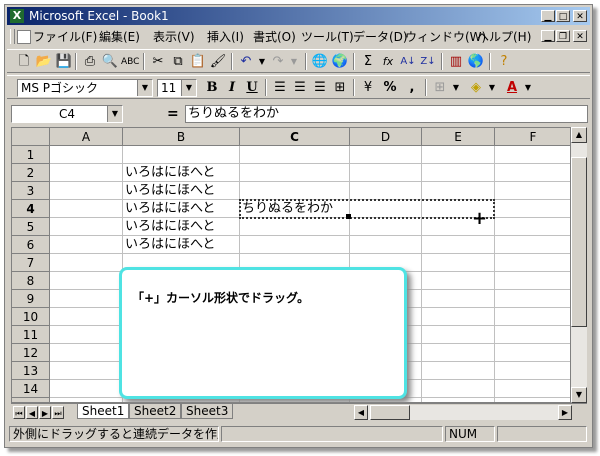  Describe the element at coordinates (348, 216) in the screenshot. I see `fill-handle` at that location.